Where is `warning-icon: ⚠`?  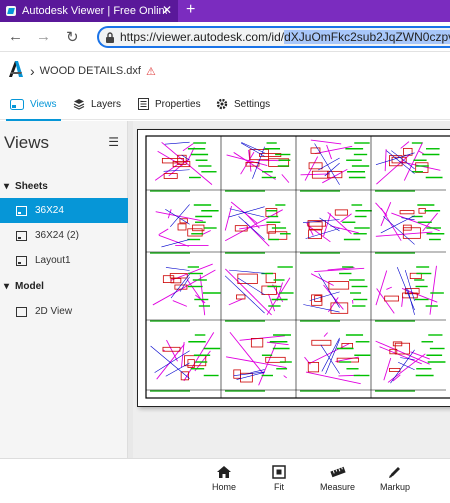 warning-icon: ⚠ is located at coordinates (151, 71).